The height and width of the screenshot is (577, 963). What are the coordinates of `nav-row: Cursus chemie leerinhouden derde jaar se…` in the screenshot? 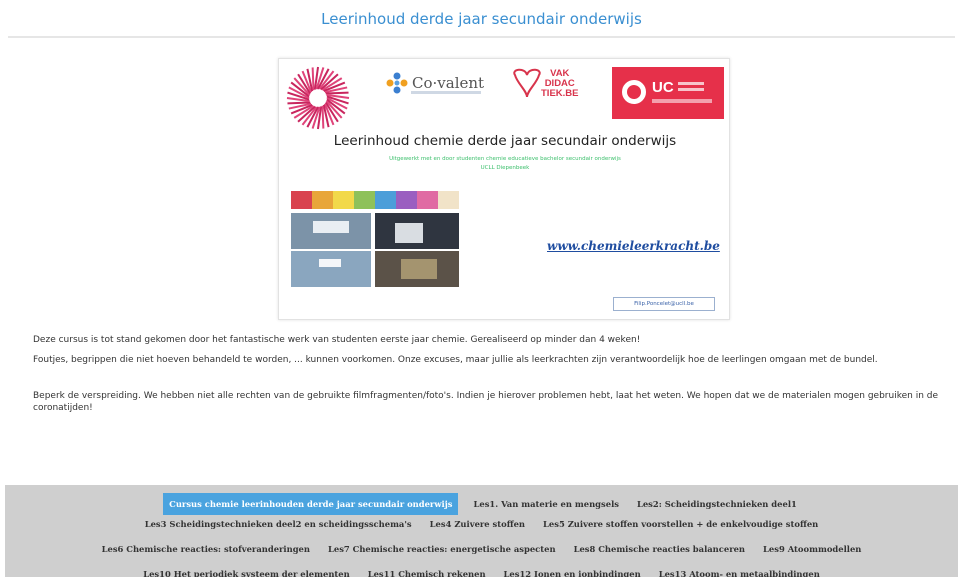 It's located at (481, 504).